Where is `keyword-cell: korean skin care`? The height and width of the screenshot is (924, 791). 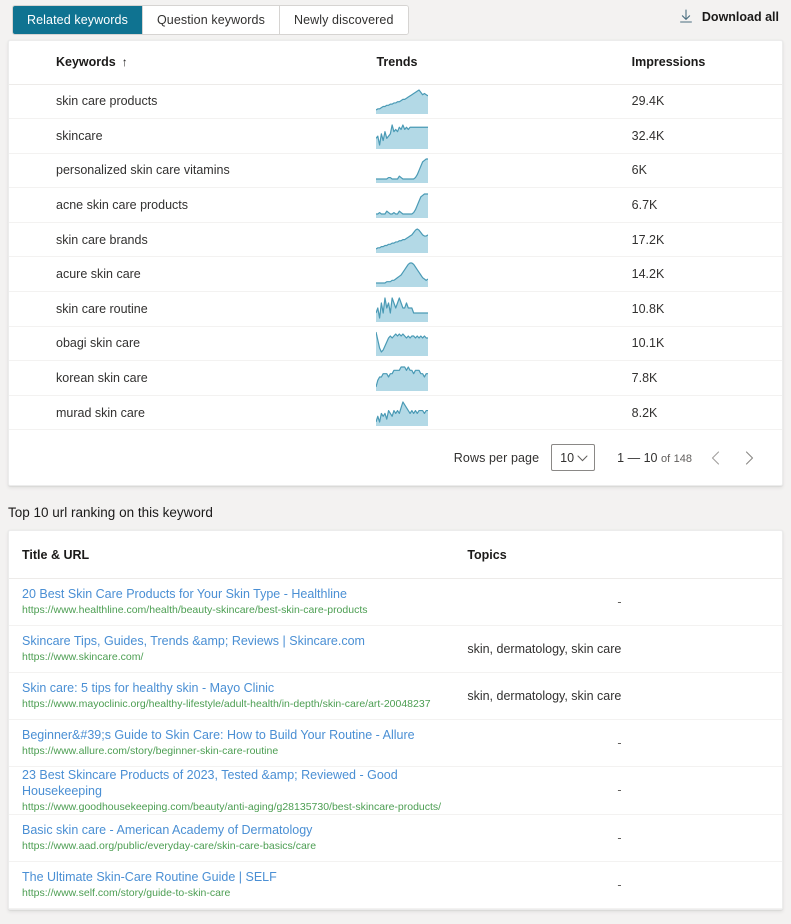
keyword-cell: korean skin care is located at coordinates (189, 378).